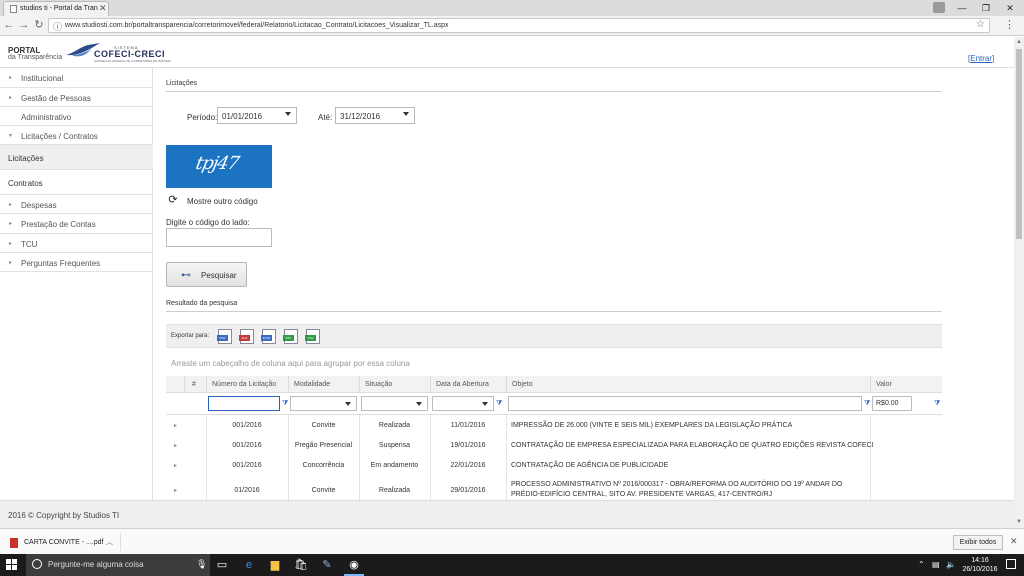 The image size is (1024, 576). Describe the element at coordinates (206, 274) in the screenshot. I see `search-button: ⊷ Pesquisar` at that location.